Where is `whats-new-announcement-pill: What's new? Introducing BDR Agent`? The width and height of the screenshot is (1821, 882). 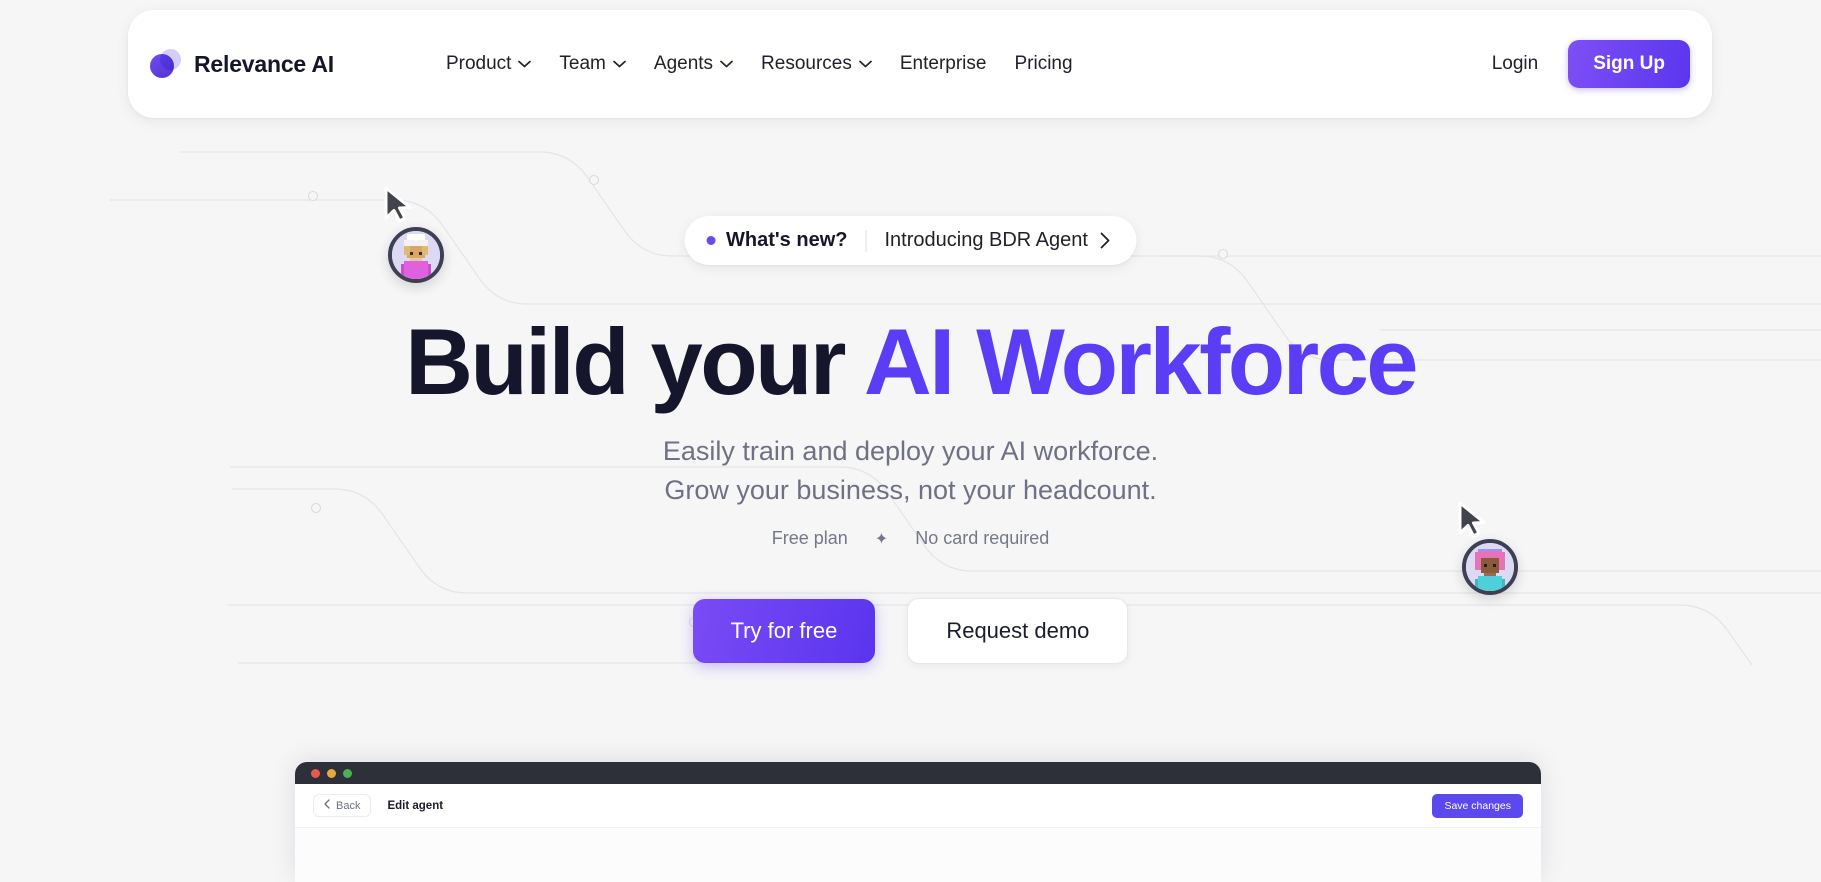 whats-new-announcement-pill: What's new? Introducing BDR Agent is located at coordinates (910, 240).